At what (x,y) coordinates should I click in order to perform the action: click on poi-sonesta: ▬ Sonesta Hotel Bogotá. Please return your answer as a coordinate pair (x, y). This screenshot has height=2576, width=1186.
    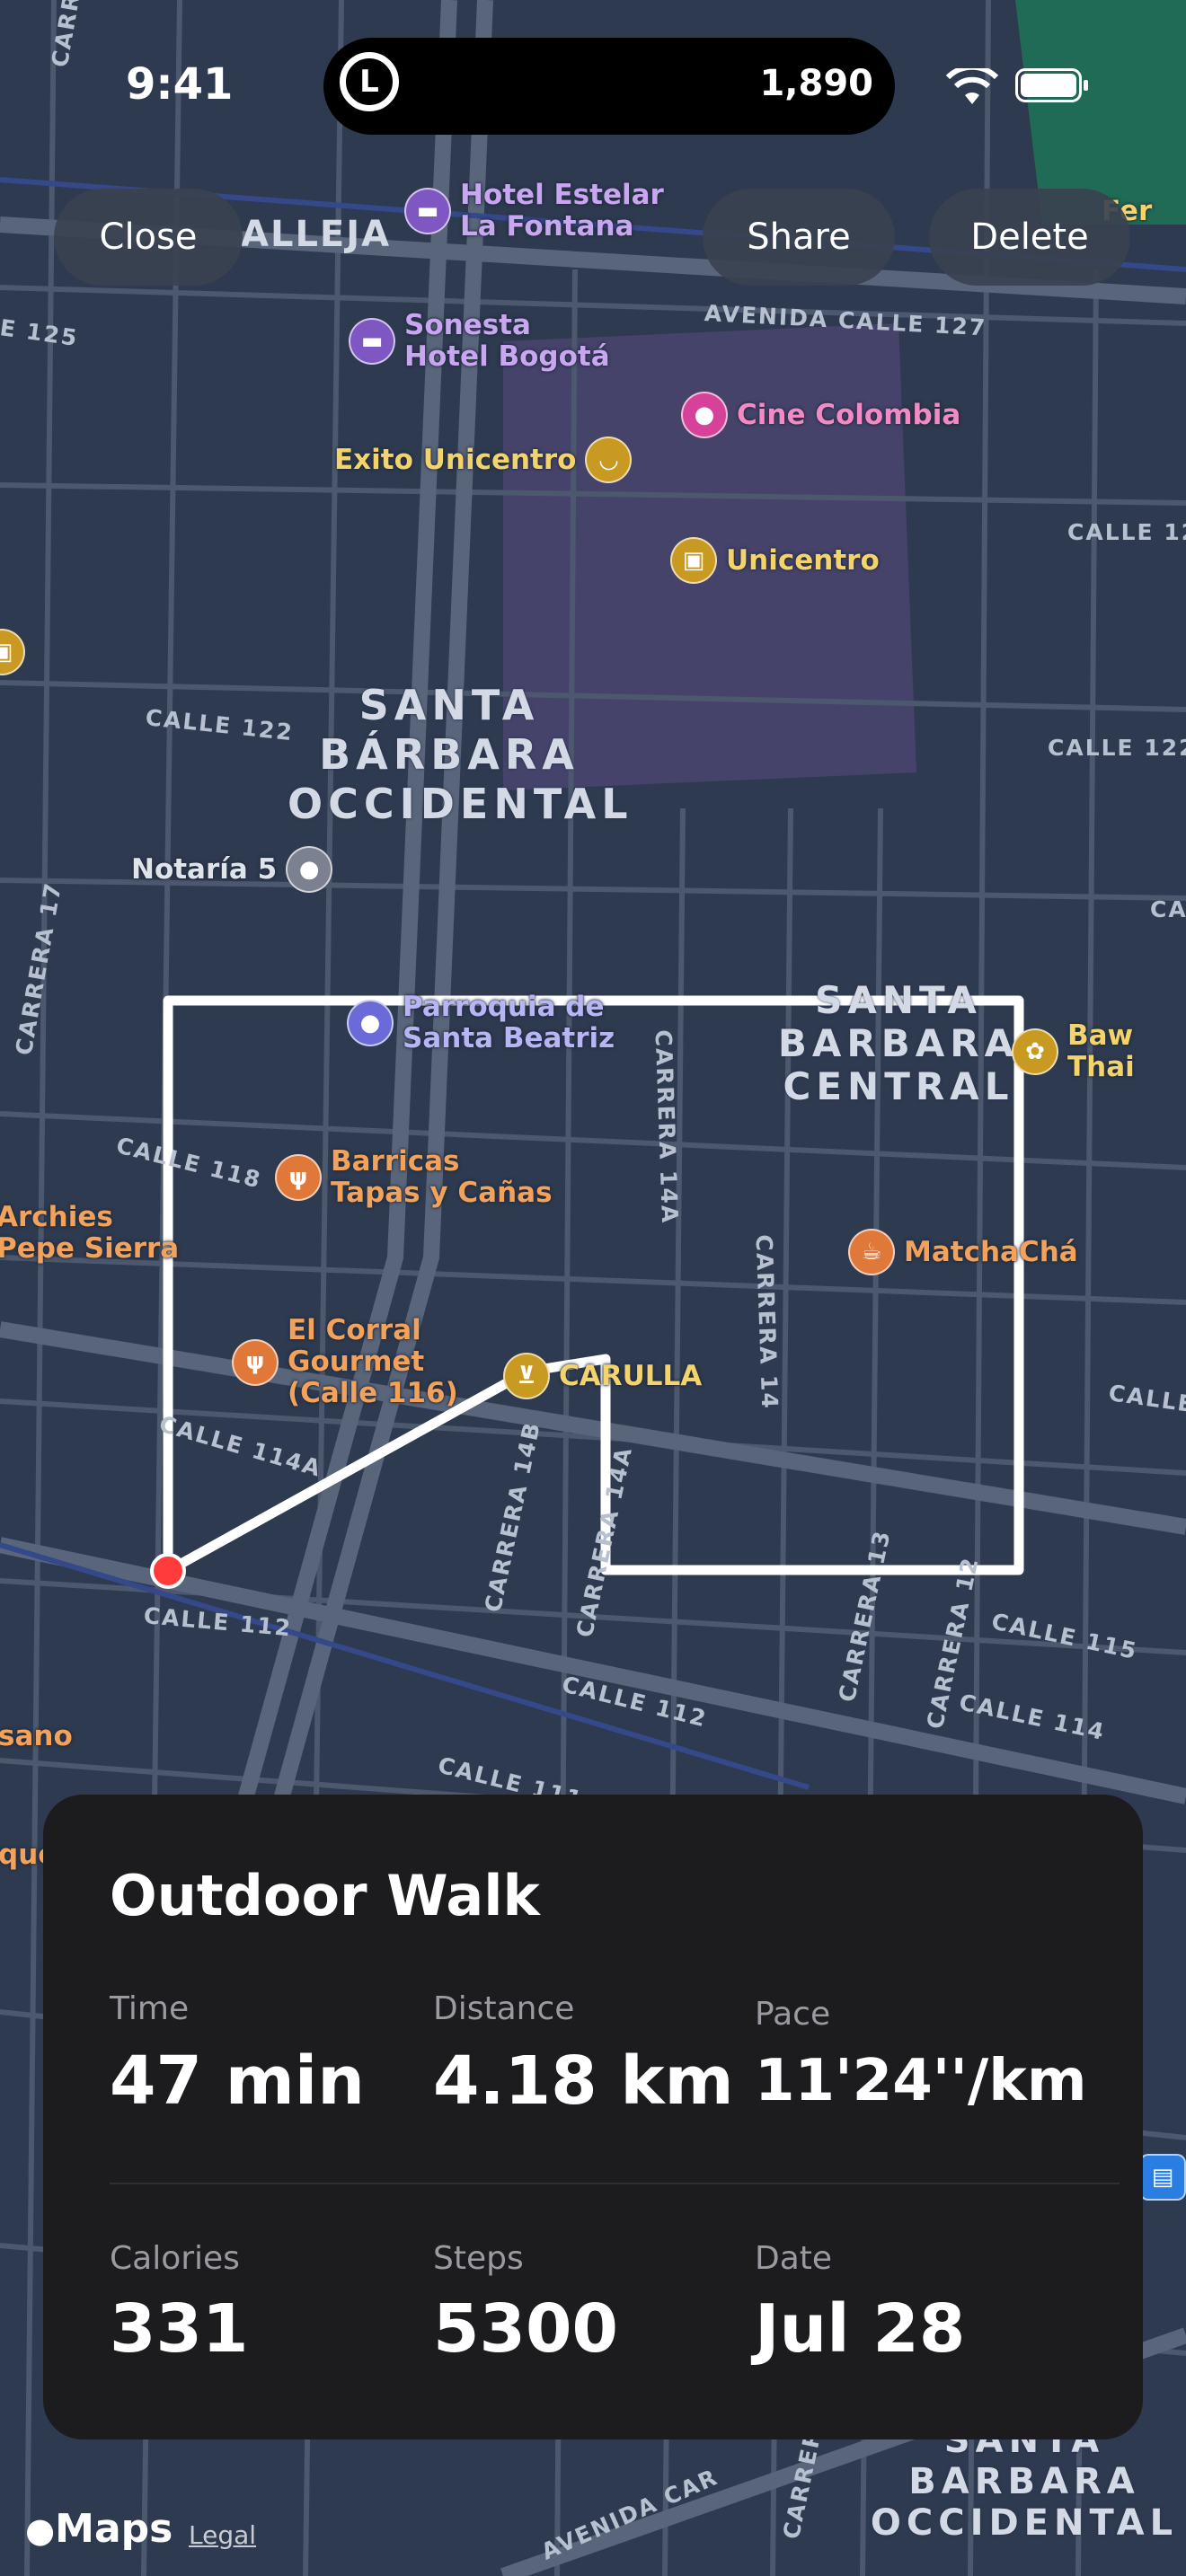
    Looking at the image, I should click on (479, 341).